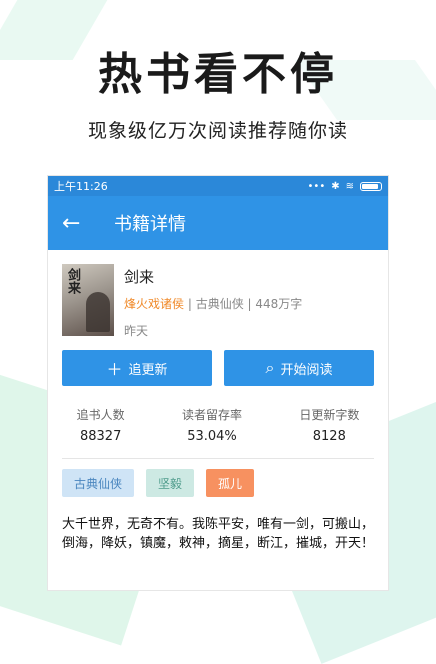 The height and width of the screenshot is (664, 436). What do you see at coordinates (211, 415) in the screenshot?
I see `stat-label: 读者留存率` at bounding box center [211, 415].